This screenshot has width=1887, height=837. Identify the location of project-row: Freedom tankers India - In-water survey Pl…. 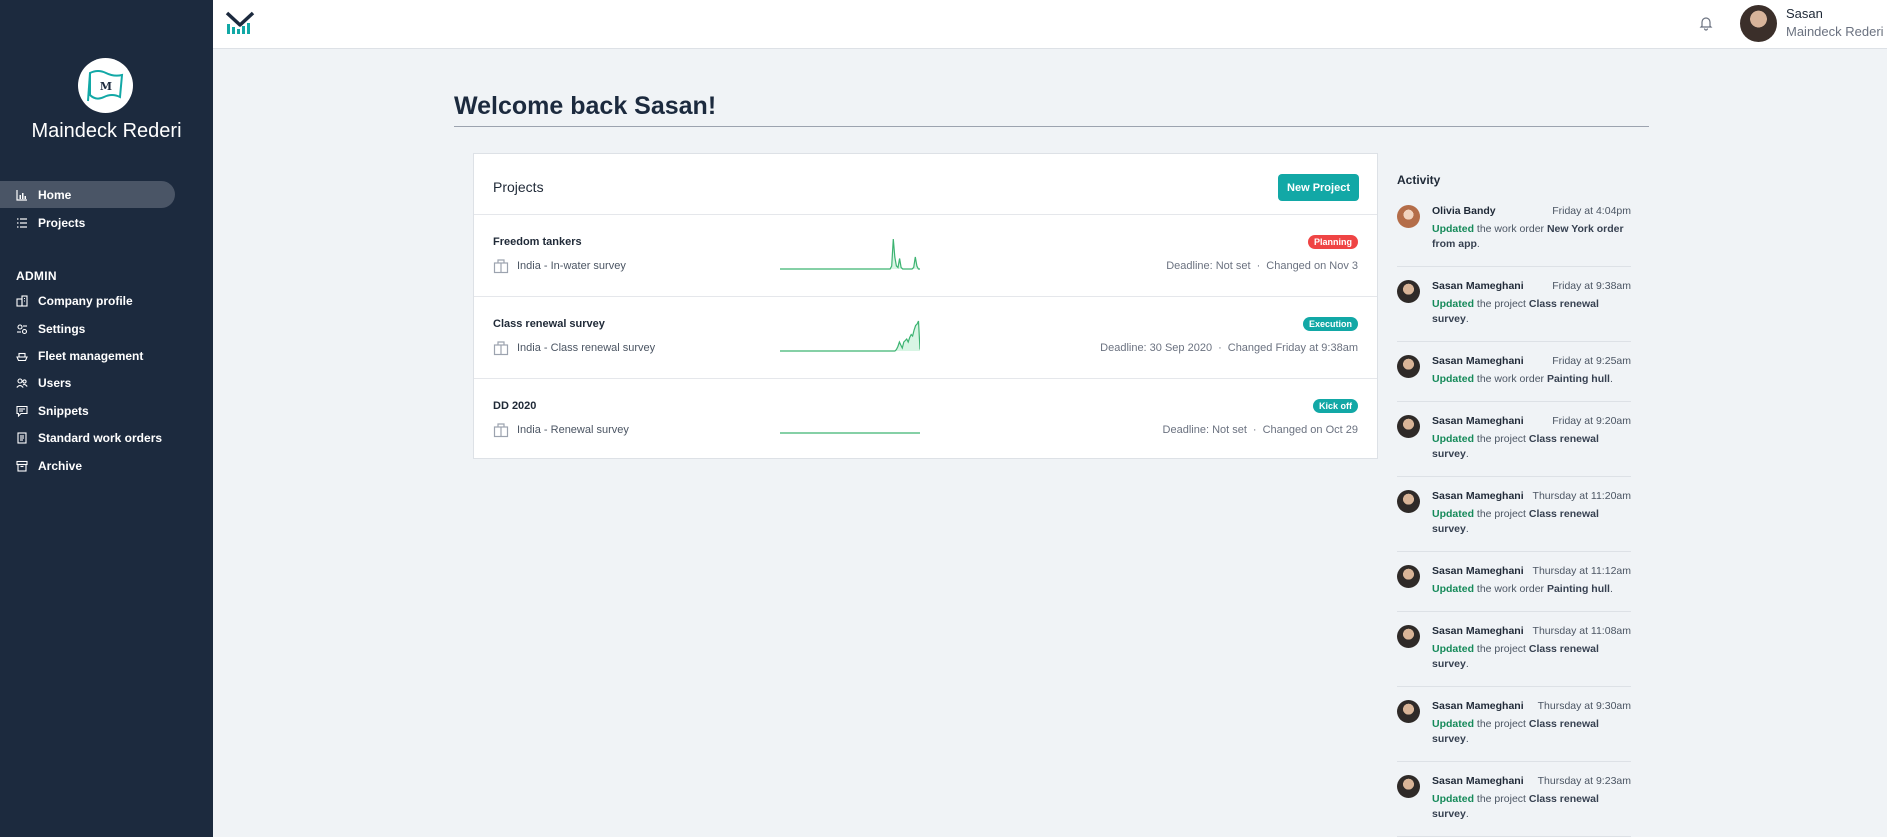
(925, 255).